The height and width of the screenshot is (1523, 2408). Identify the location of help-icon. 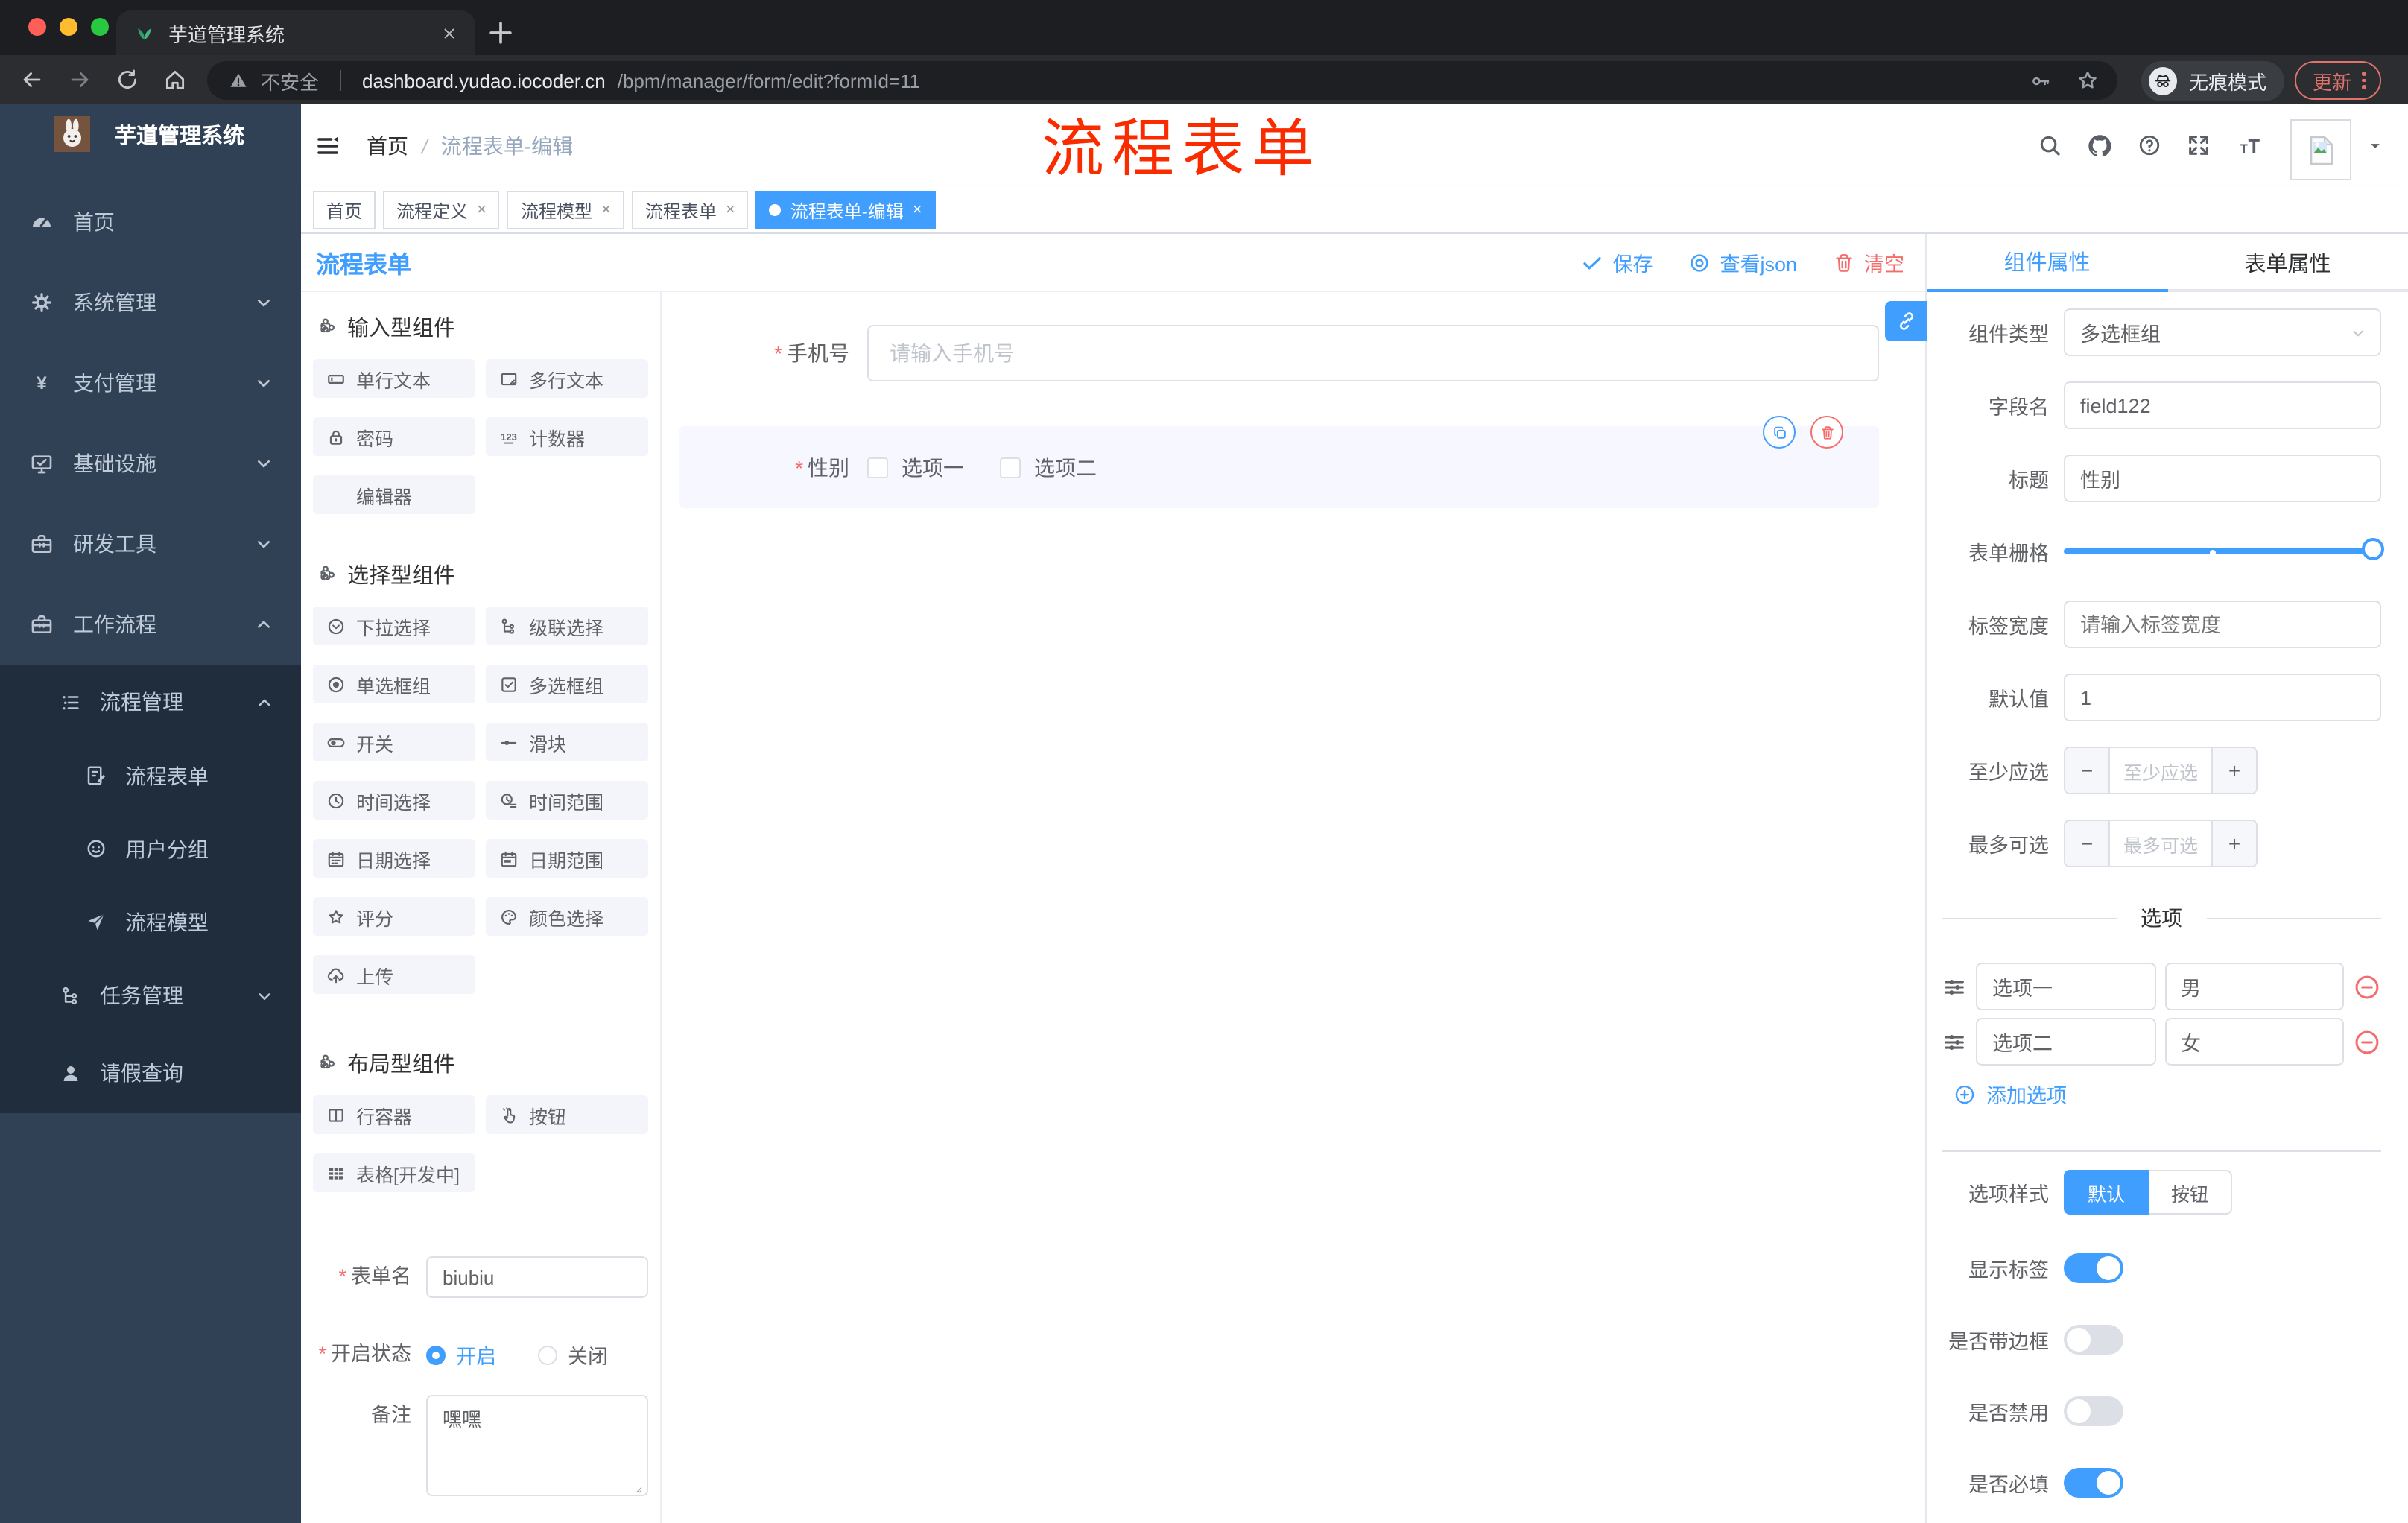
(2149, 145).